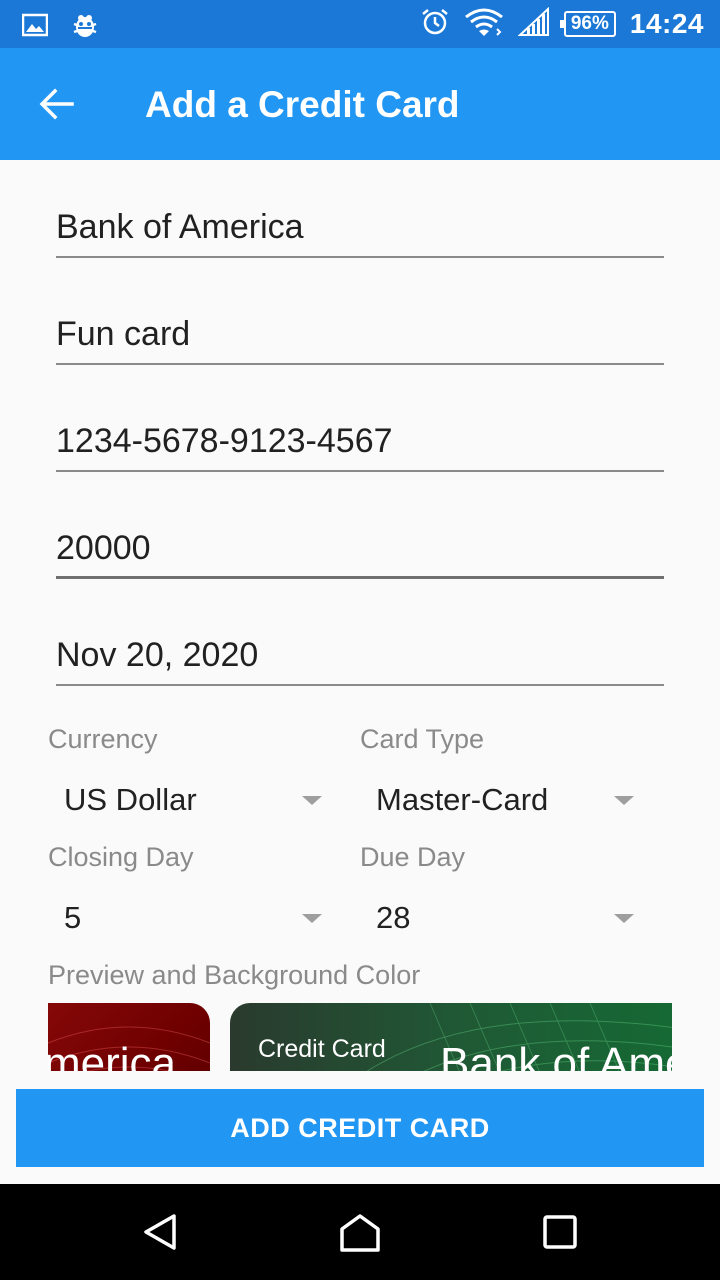  What do you see at coordinates (360, 1128) in the screenshot?
I see `add-credit-card-button: ADD CREDIT CARD` at bounding box center [360, 1128].